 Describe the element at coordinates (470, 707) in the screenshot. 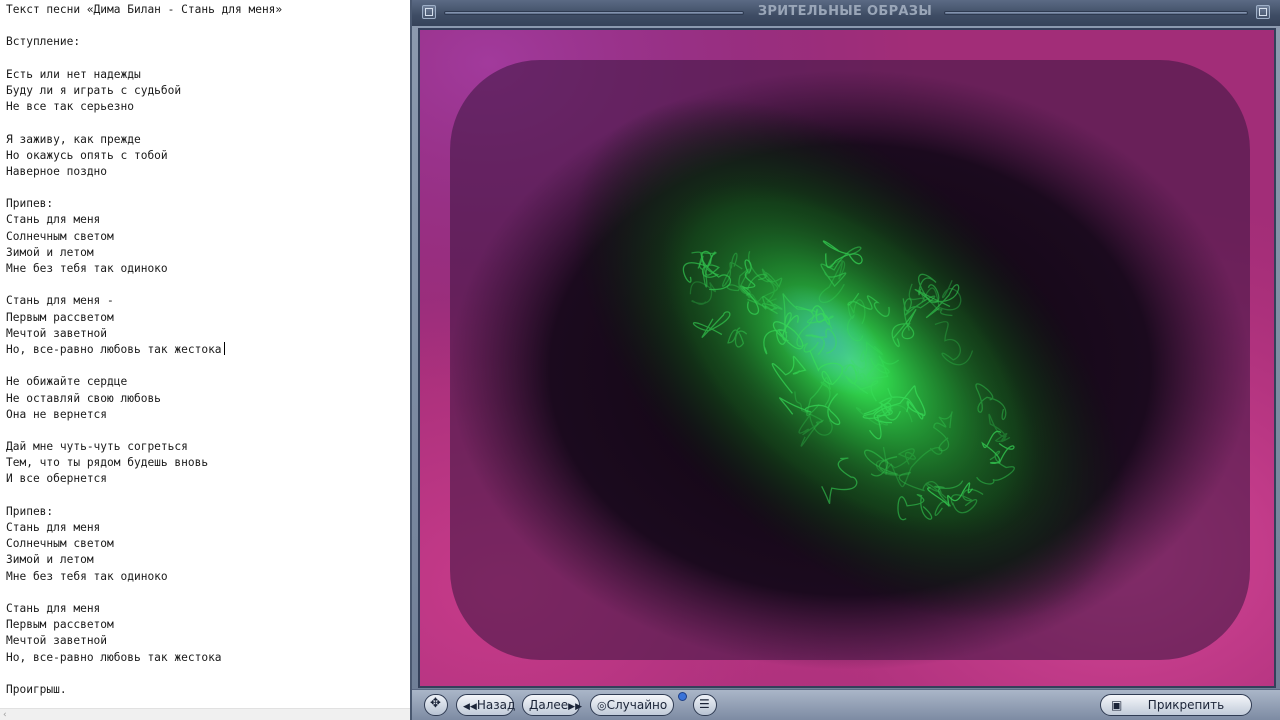

I see `rewind-icon: ◀◀` at that location.